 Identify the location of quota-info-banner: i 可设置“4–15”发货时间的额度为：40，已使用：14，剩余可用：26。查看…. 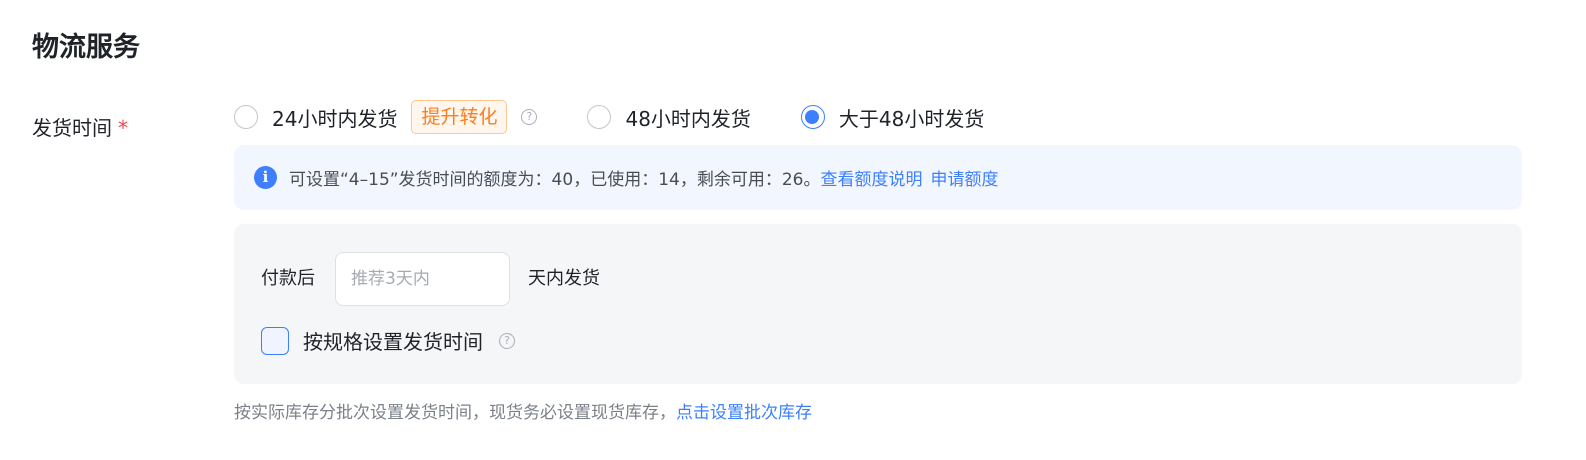
(878, 177).